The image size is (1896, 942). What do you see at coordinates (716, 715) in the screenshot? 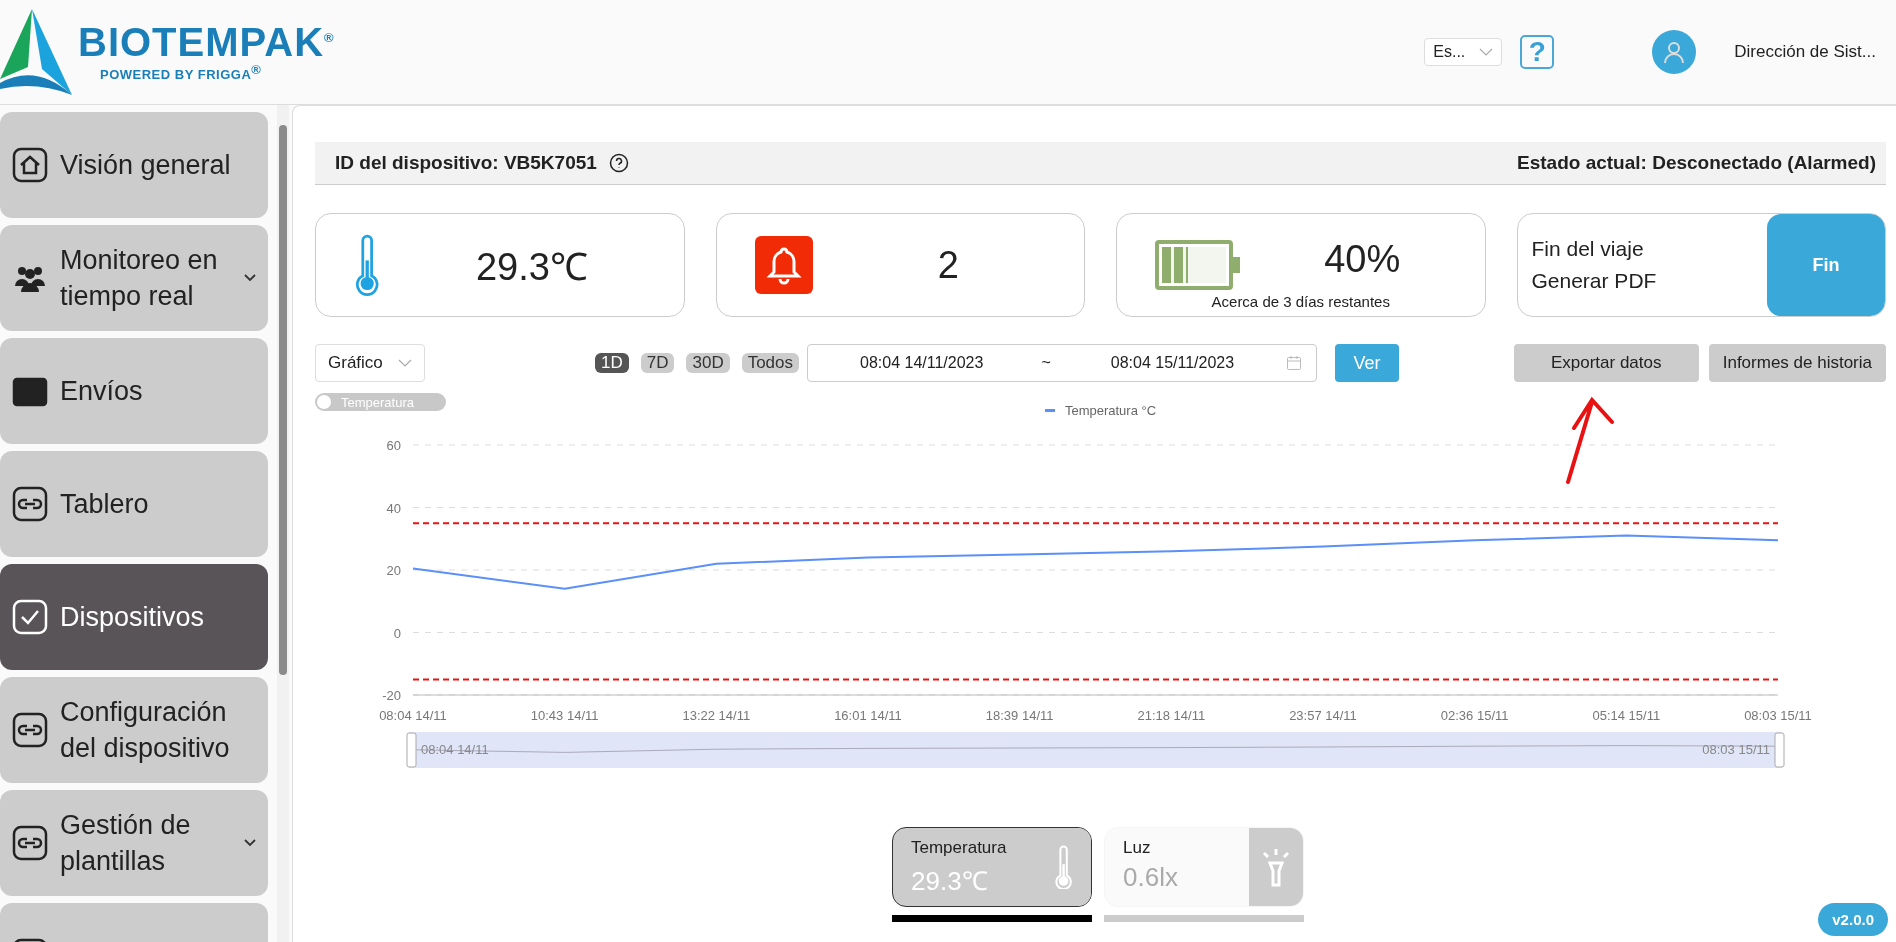
I see `axis-label: 13:22 14/11` at bounding box center [716, 715].